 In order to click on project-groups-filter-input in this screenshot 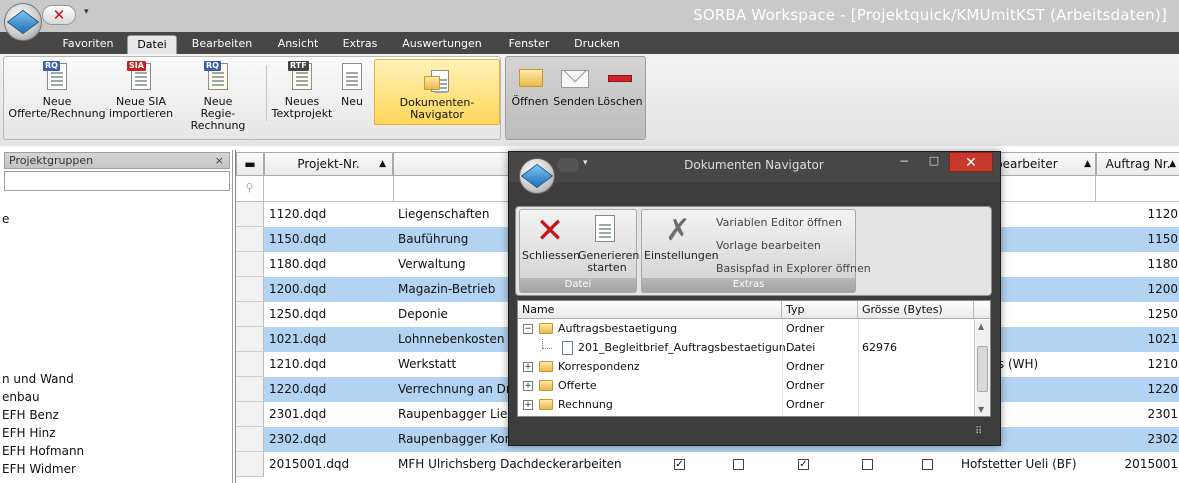, I will do `click(117, 181)`.